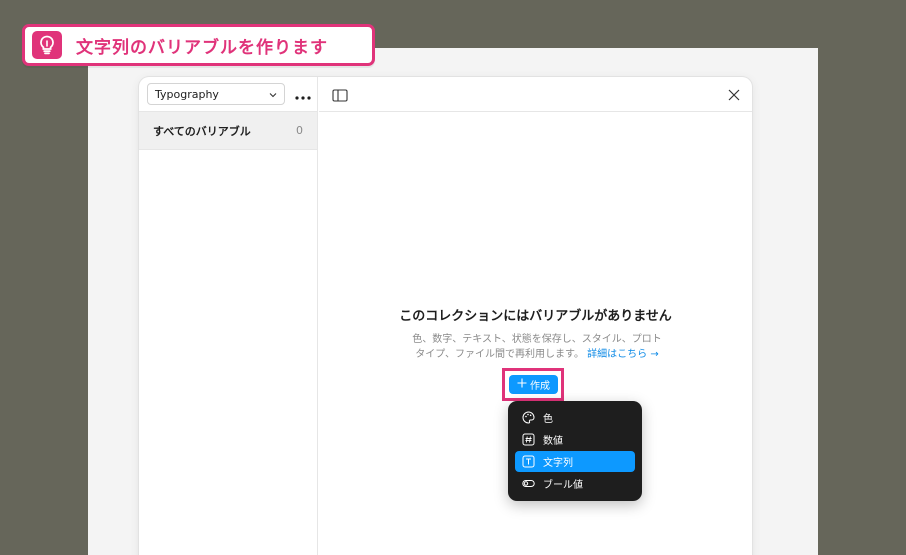  What do you see at coordinates (734, 94) in the screenshot?
I see `close-icon` at bounding box center [734, 94].